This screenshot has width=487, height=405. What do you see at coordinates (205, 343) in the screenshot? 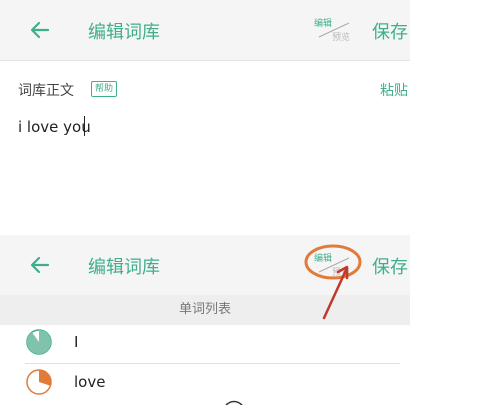
I see `list-item: I` at bounding box center [205, 343].